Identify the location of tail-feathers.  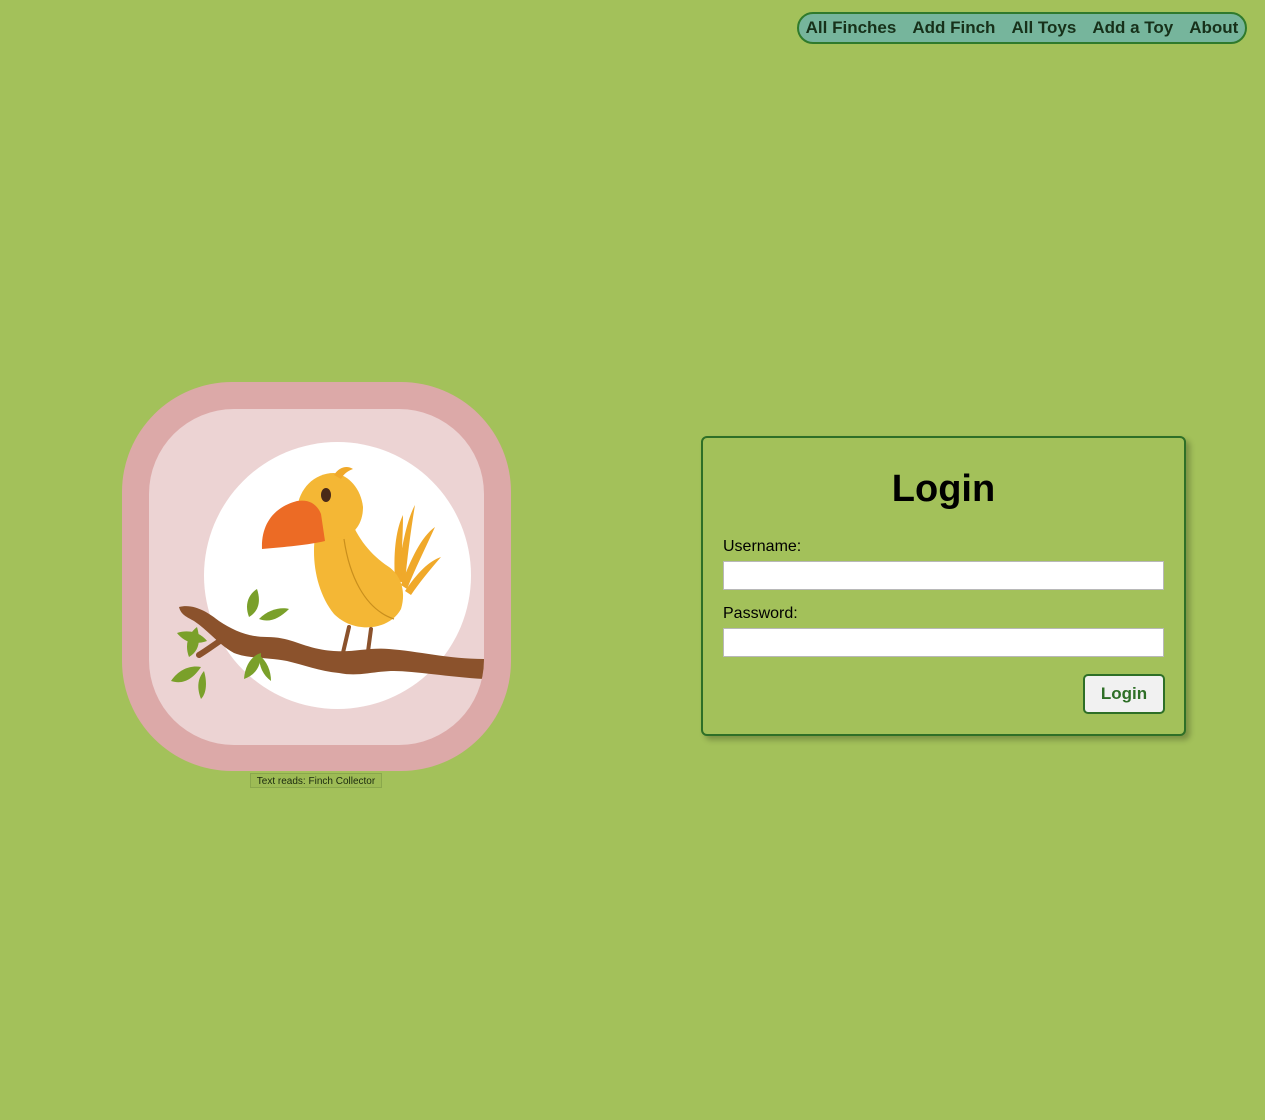
(417, 550).